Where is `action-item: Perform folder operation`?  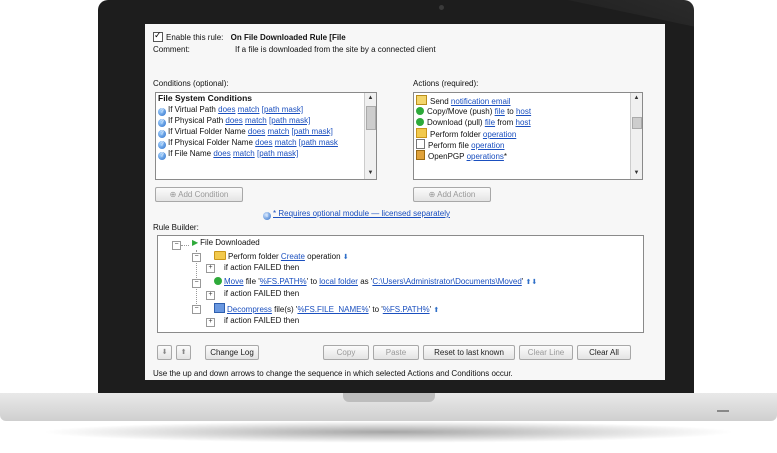 action-item: Perform folder operation is located at coordinates (528, 133).